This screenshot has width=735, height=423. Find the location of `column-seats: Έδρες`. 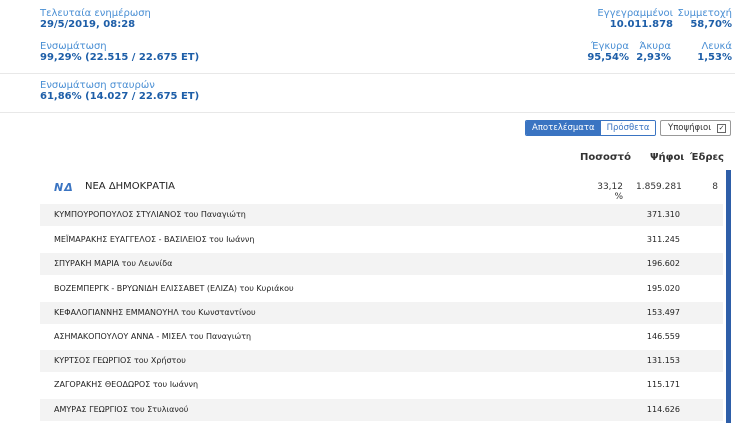

column-seats: Έδρες is located at coordinates (707, 157).